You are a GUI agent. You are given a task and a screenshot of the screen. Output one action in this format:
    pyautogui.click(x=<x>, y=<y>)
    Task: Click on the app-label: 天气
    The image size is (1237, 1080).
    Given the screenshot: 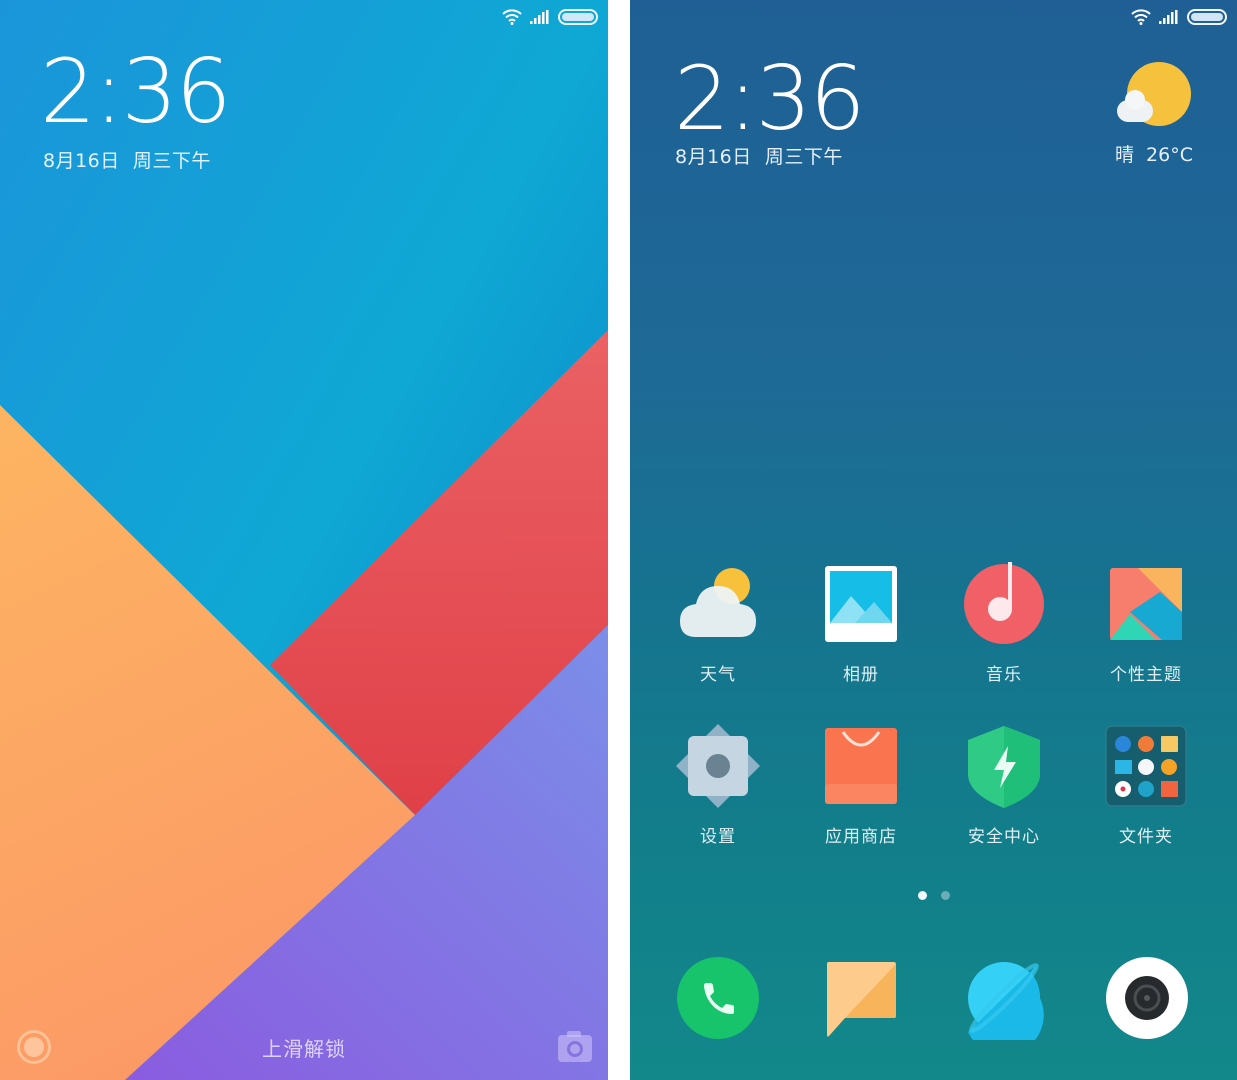 What is the action you would take?
    pyautogui.click(x=718, y=675)
    